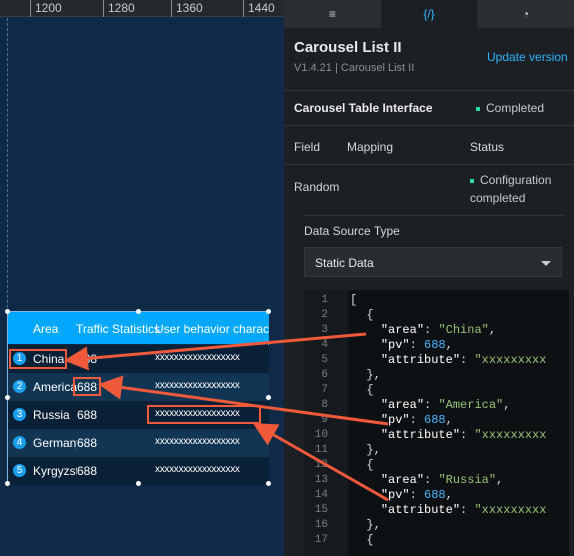 Image resolution: width=574 pixels, height=556 pixels. Describe the element at coordinates (87, 386) in the screenshot. I see `highlight-box-pv` at that location.